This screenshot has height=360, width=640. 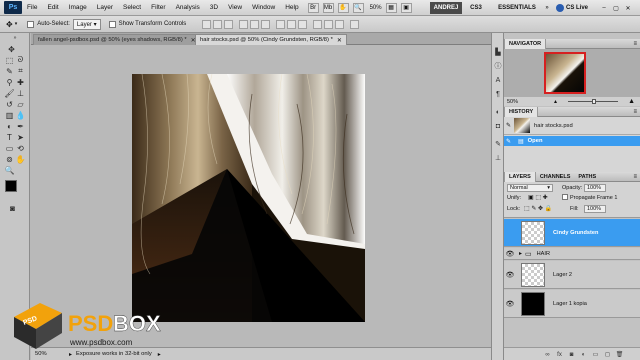 What do you see at coordinates (340, 24) in the screenshot?
I see `distribute-right-icon` at bounding box center [340, 24].